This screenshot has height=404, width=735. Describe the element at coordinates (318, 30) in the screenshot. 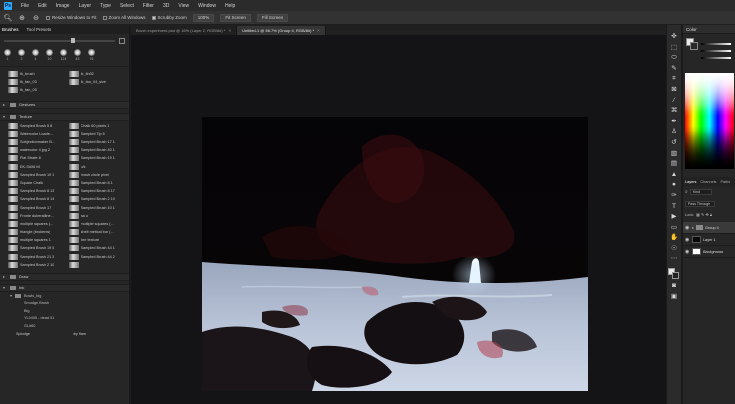

I see `close-icon: ×` at that location.